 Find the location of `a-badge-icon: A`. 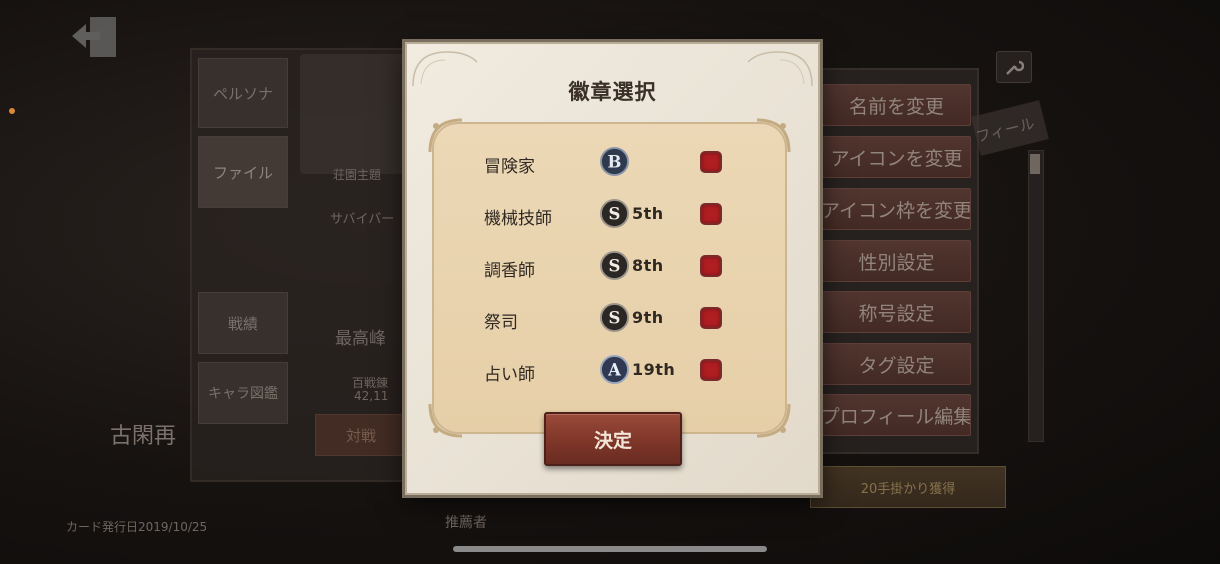

a-badge-icon: A is located at coordinates (614, 369).